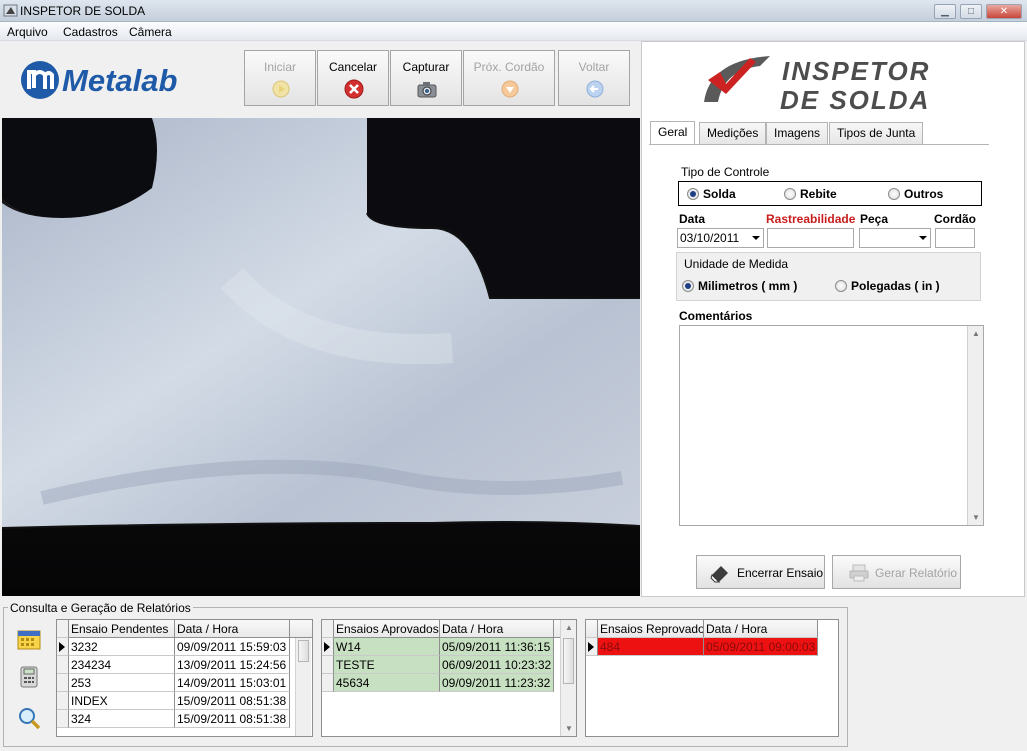 This screenshot has height=751, width=1027. Describe the element at coordinates (387, 629) in the screenshot. I see `aprovados-col-ensaio: Ensaios Aprovados` at that location.